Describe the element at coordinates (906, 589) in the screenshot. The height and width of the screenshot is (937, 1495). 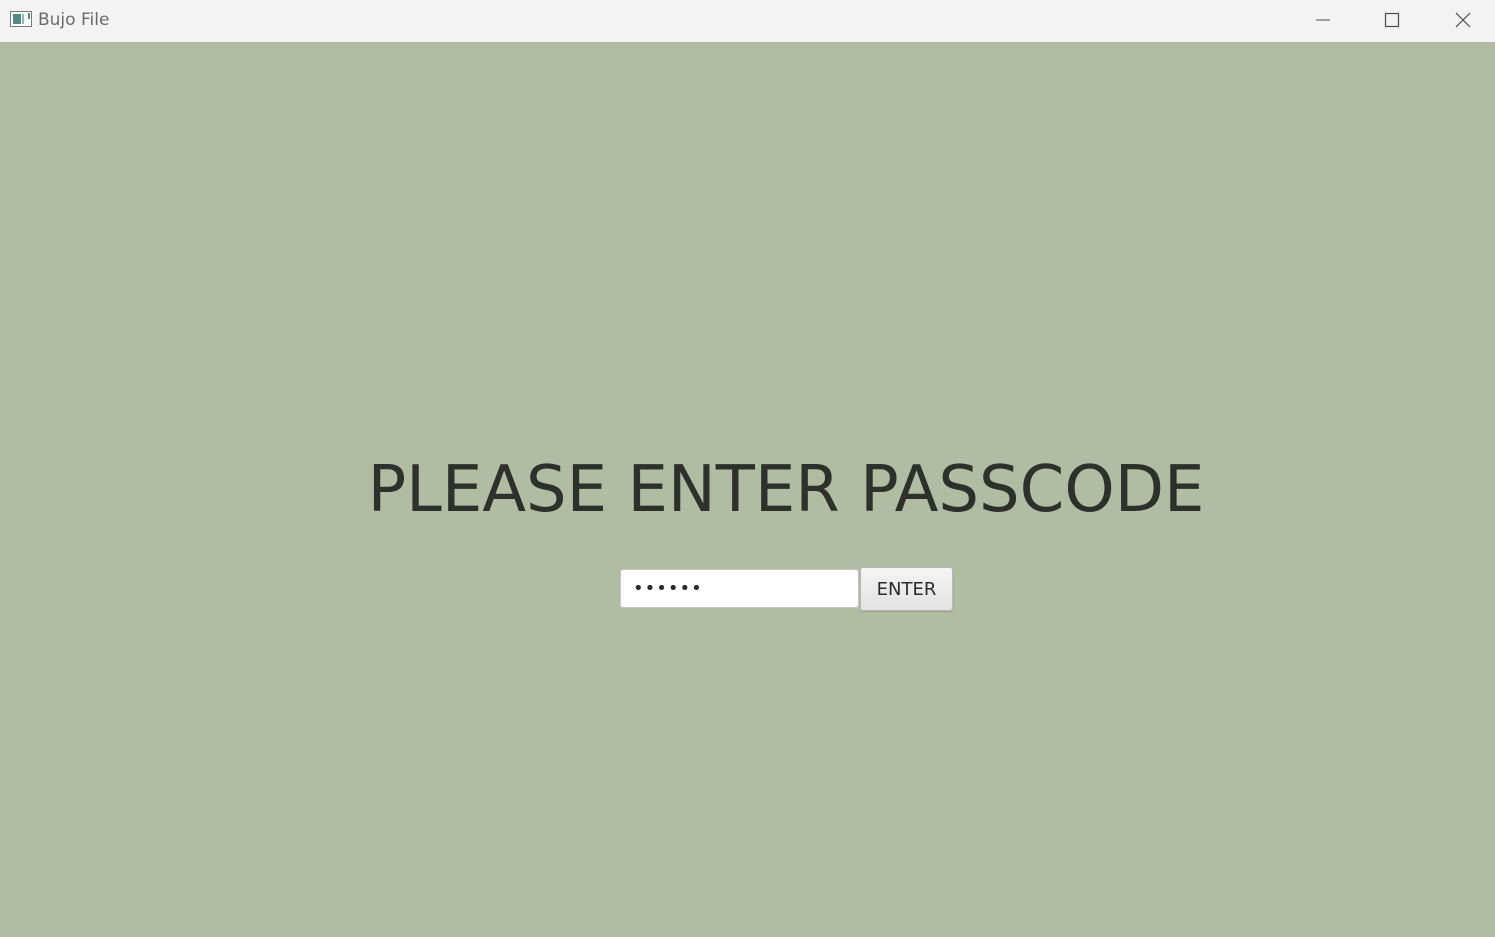
I see `enter-button: ENTER` at that location.